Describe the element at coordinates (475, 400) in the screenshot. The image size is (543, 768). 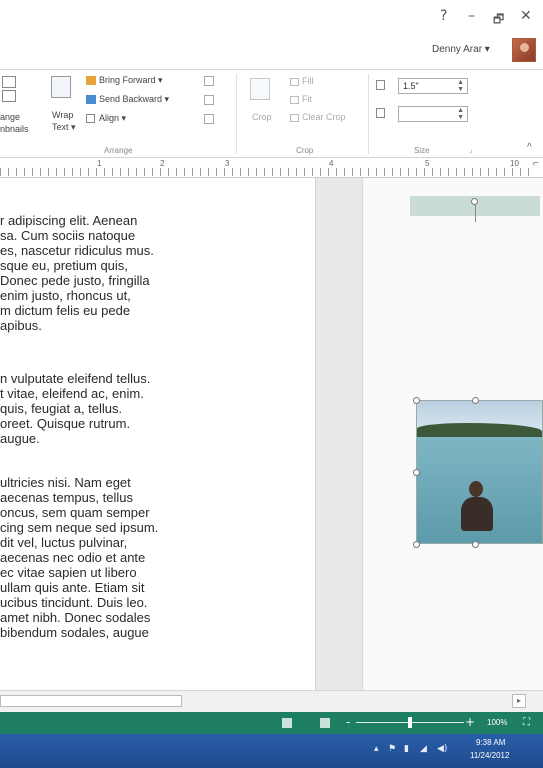
I see `resize-handle-top` at that location.